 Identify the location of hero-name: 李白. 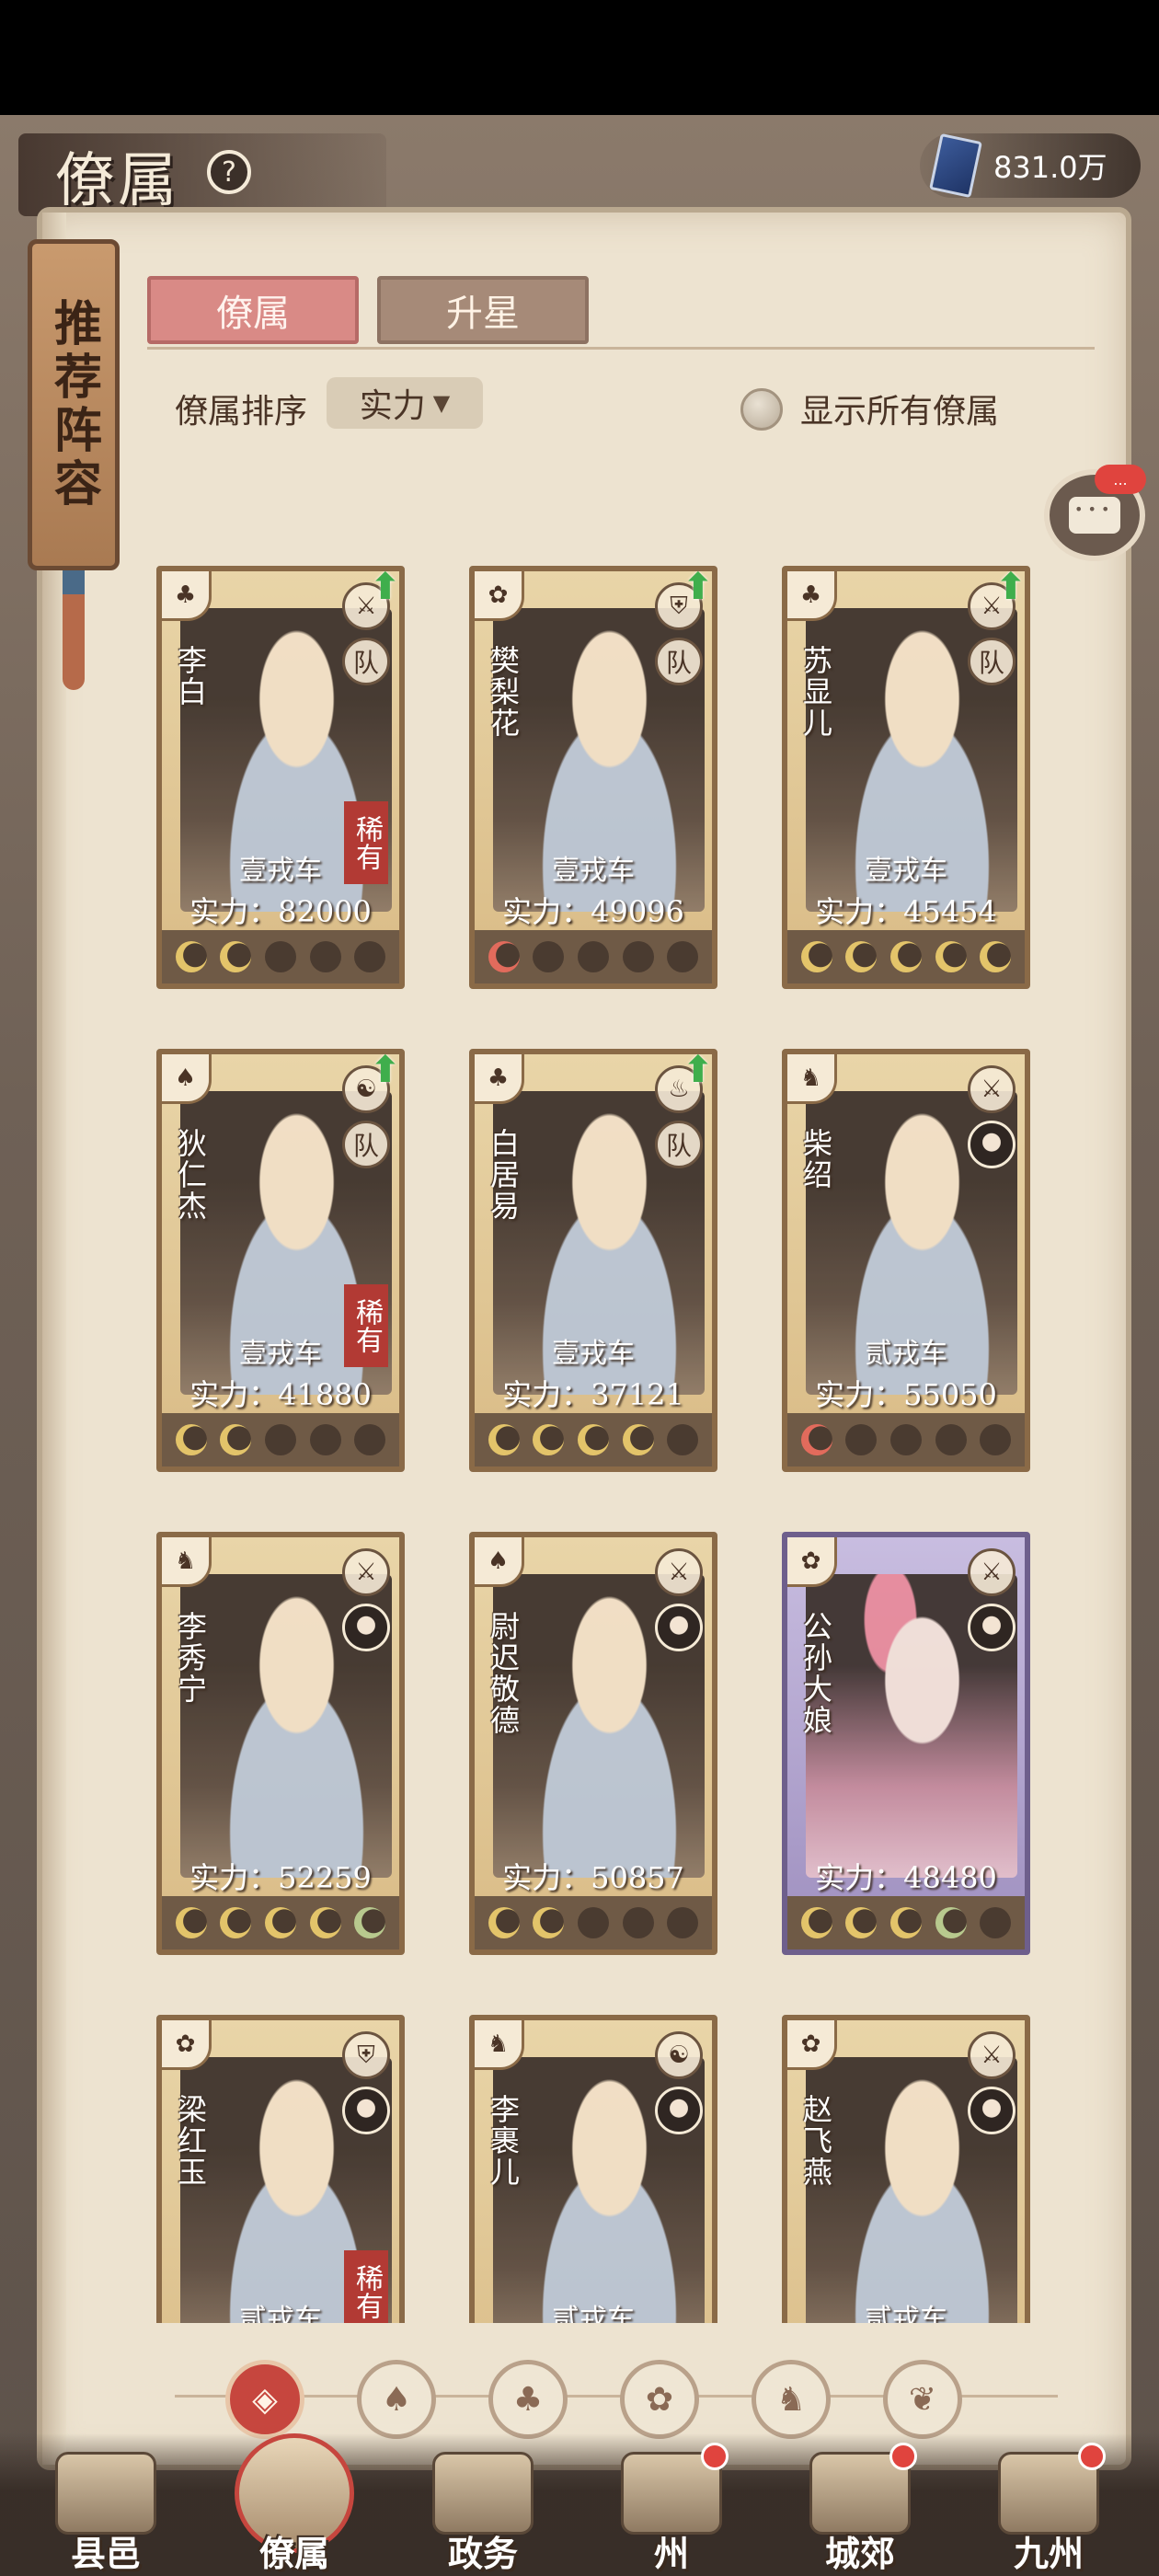
(190, 676).